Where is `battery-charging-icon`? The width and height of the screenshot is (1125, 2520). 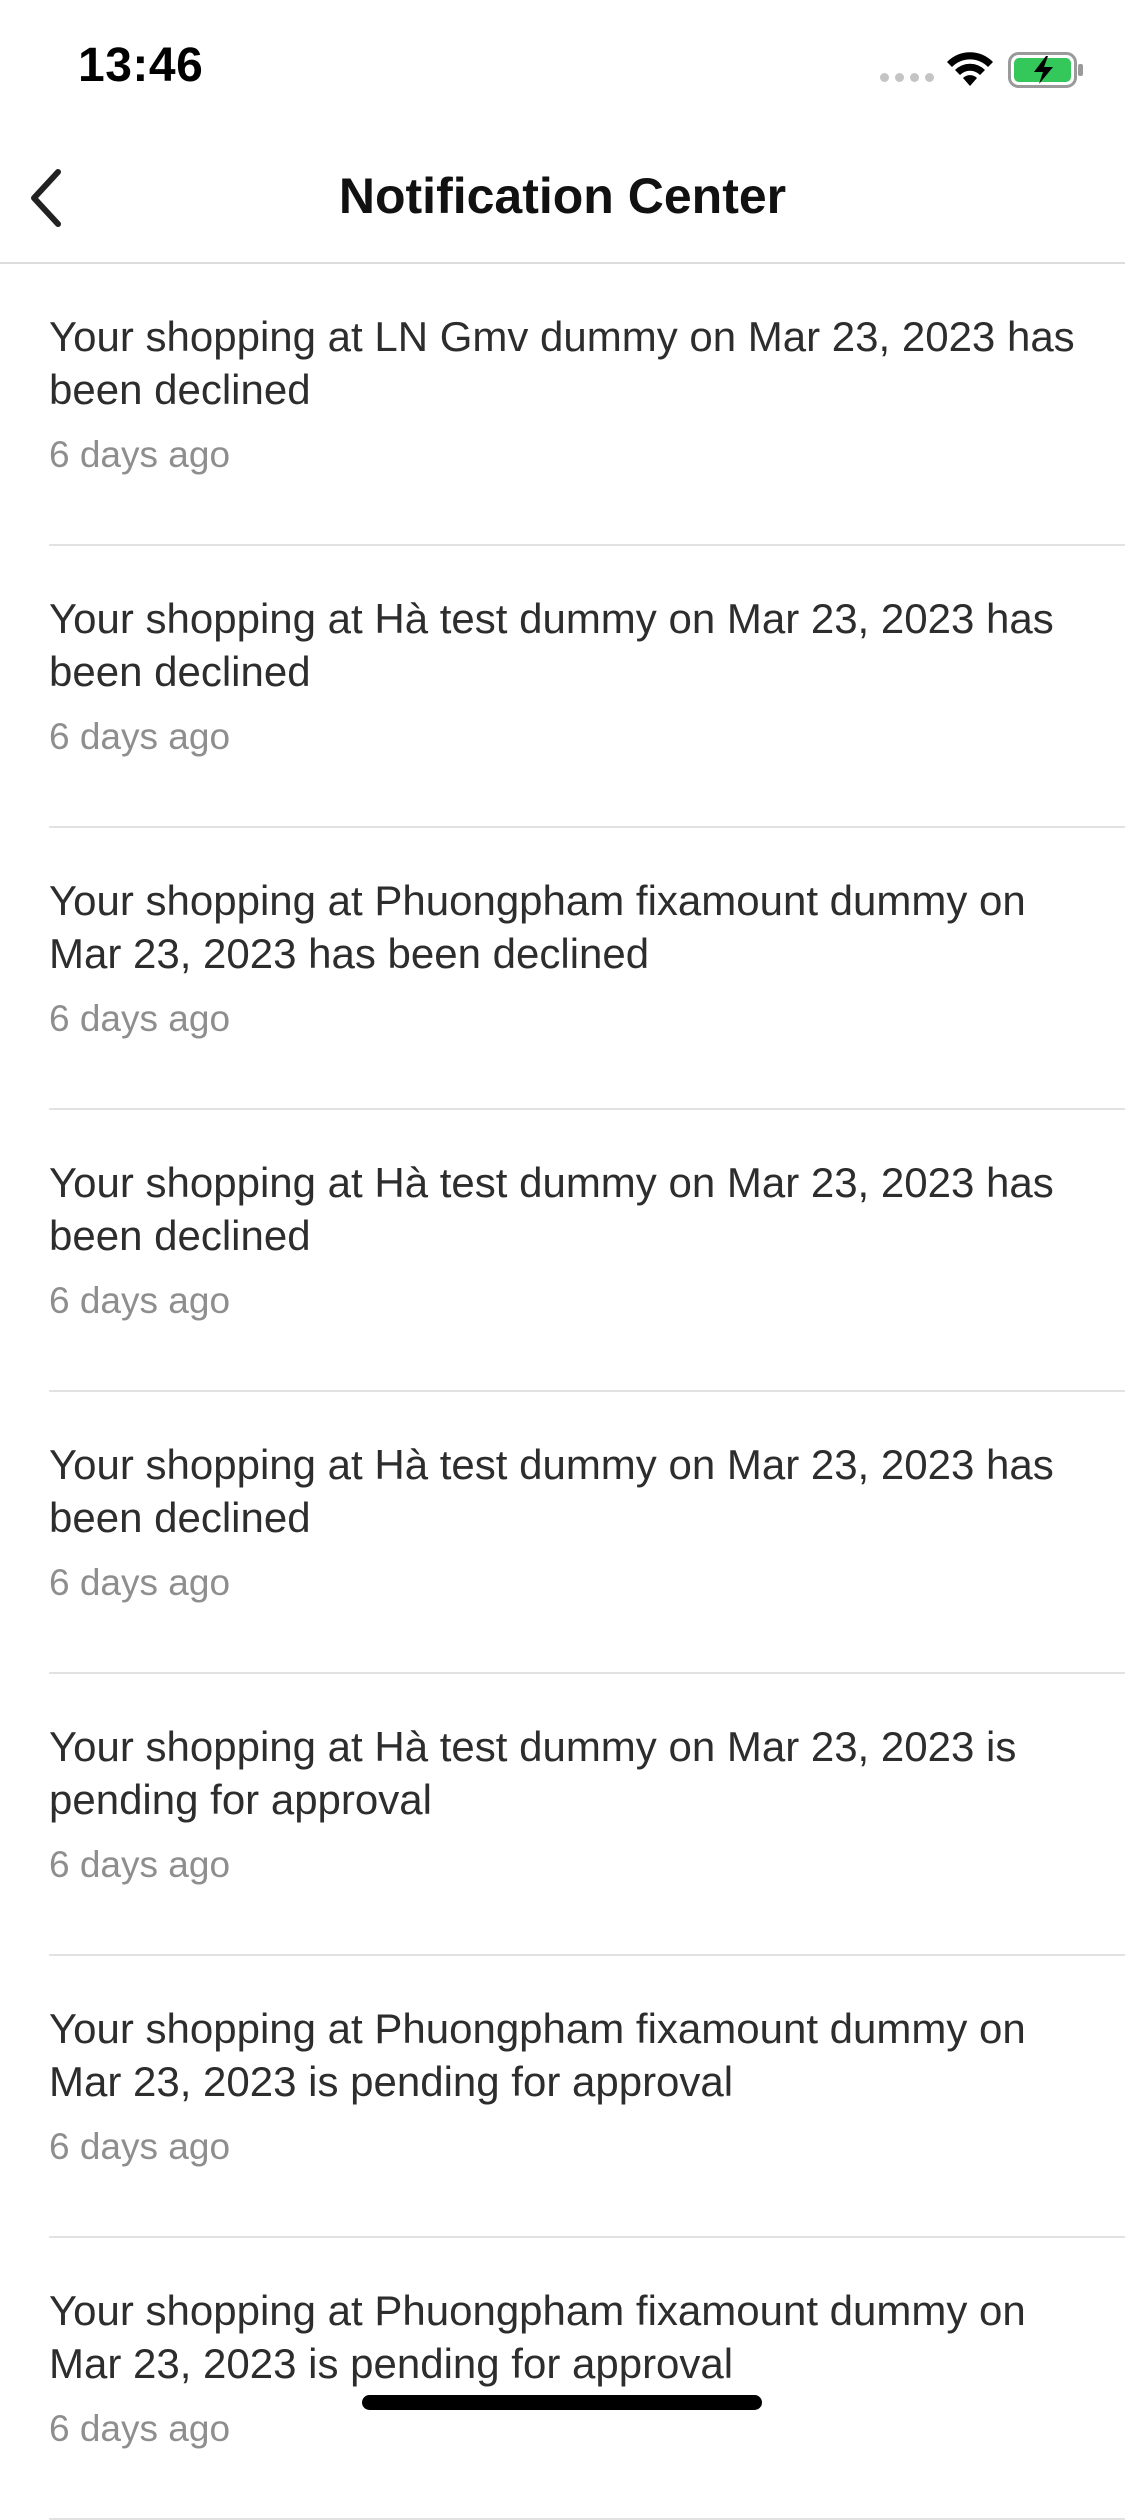 battery-charging-icon is located at coordinates (1045, 70).